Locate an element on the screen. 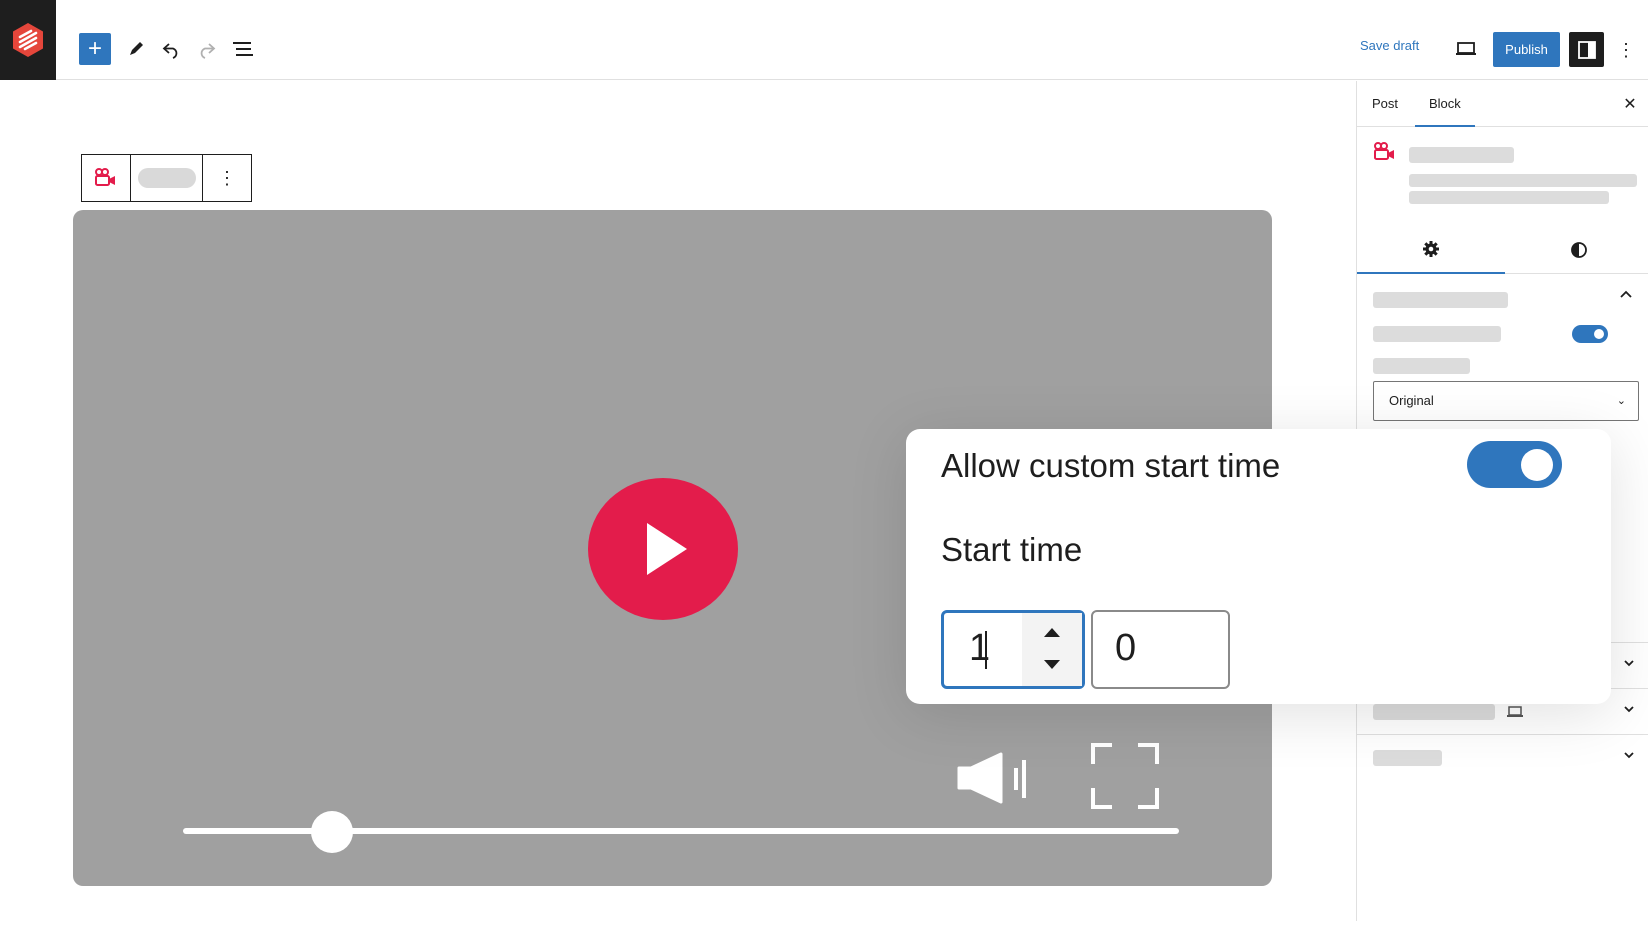  undo-icon is located at coordinates (170, 51).